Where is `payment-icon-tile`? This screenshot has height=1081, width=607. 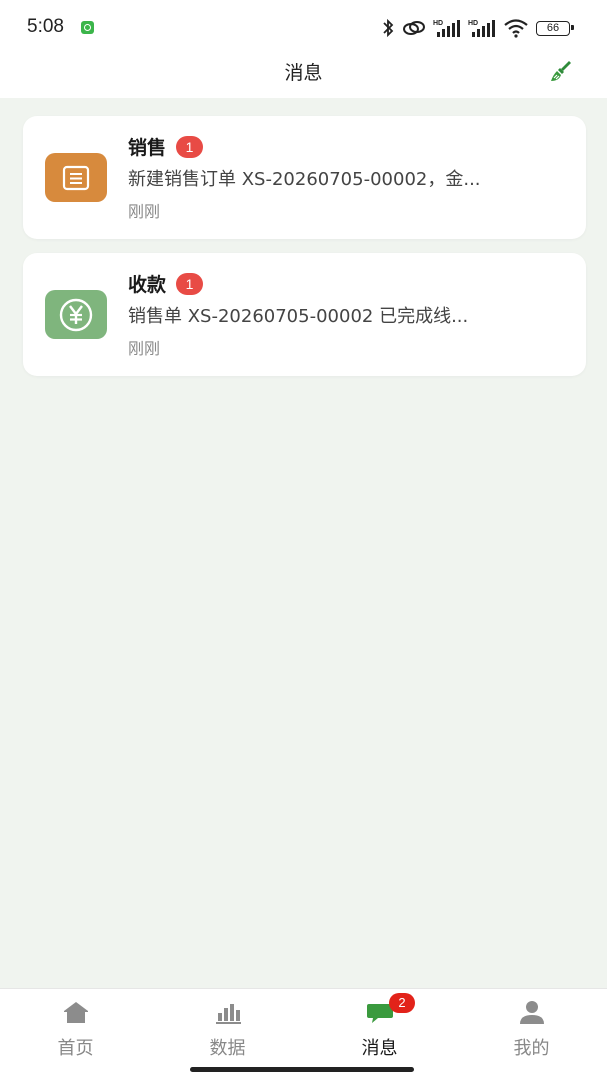 payment-icon-tile is located at coordinates (76, 314).